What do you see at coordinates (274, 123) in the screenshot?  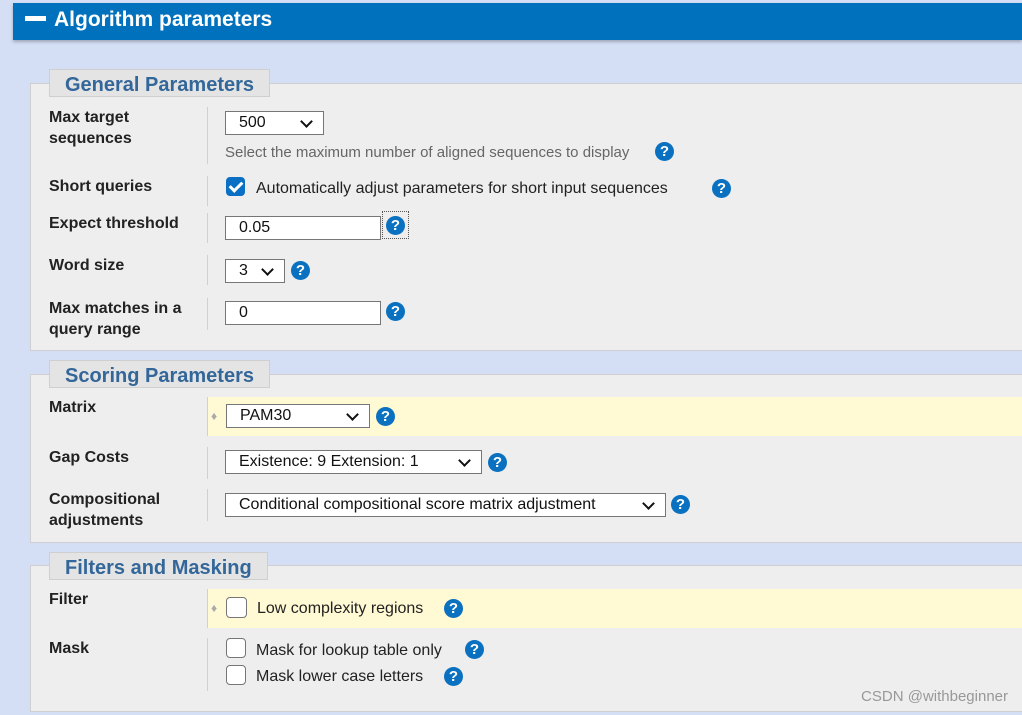 I see `max-target-select: 500` at bounding box center [274, 123].